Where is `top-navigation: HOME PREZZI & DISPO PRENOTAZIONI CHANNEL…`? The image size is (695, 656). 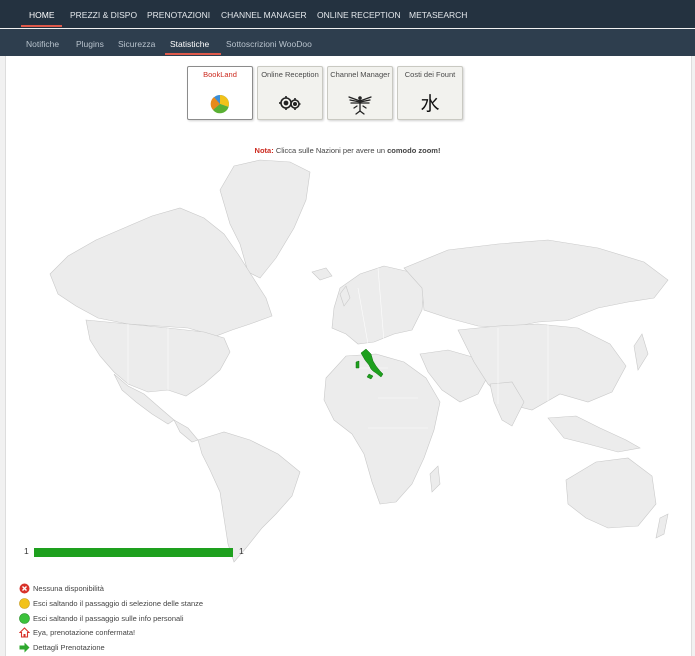 top-navigation: HOME PREZZI & DISPO PRENOTAZIONI CHANNEL… is located at coordinates (347, 14).